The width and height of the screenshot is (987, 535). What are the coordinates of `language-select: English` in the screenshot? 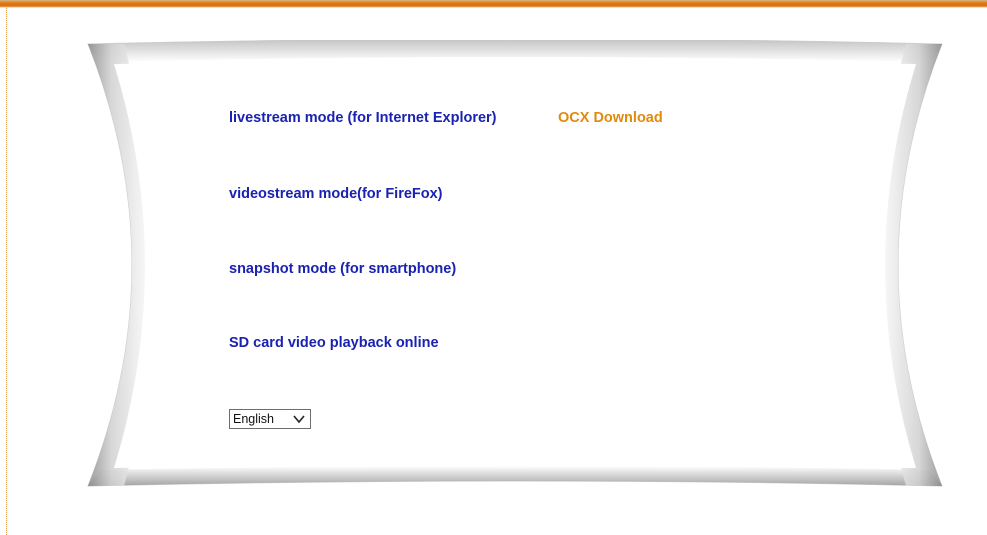 It's located at (270, 419).